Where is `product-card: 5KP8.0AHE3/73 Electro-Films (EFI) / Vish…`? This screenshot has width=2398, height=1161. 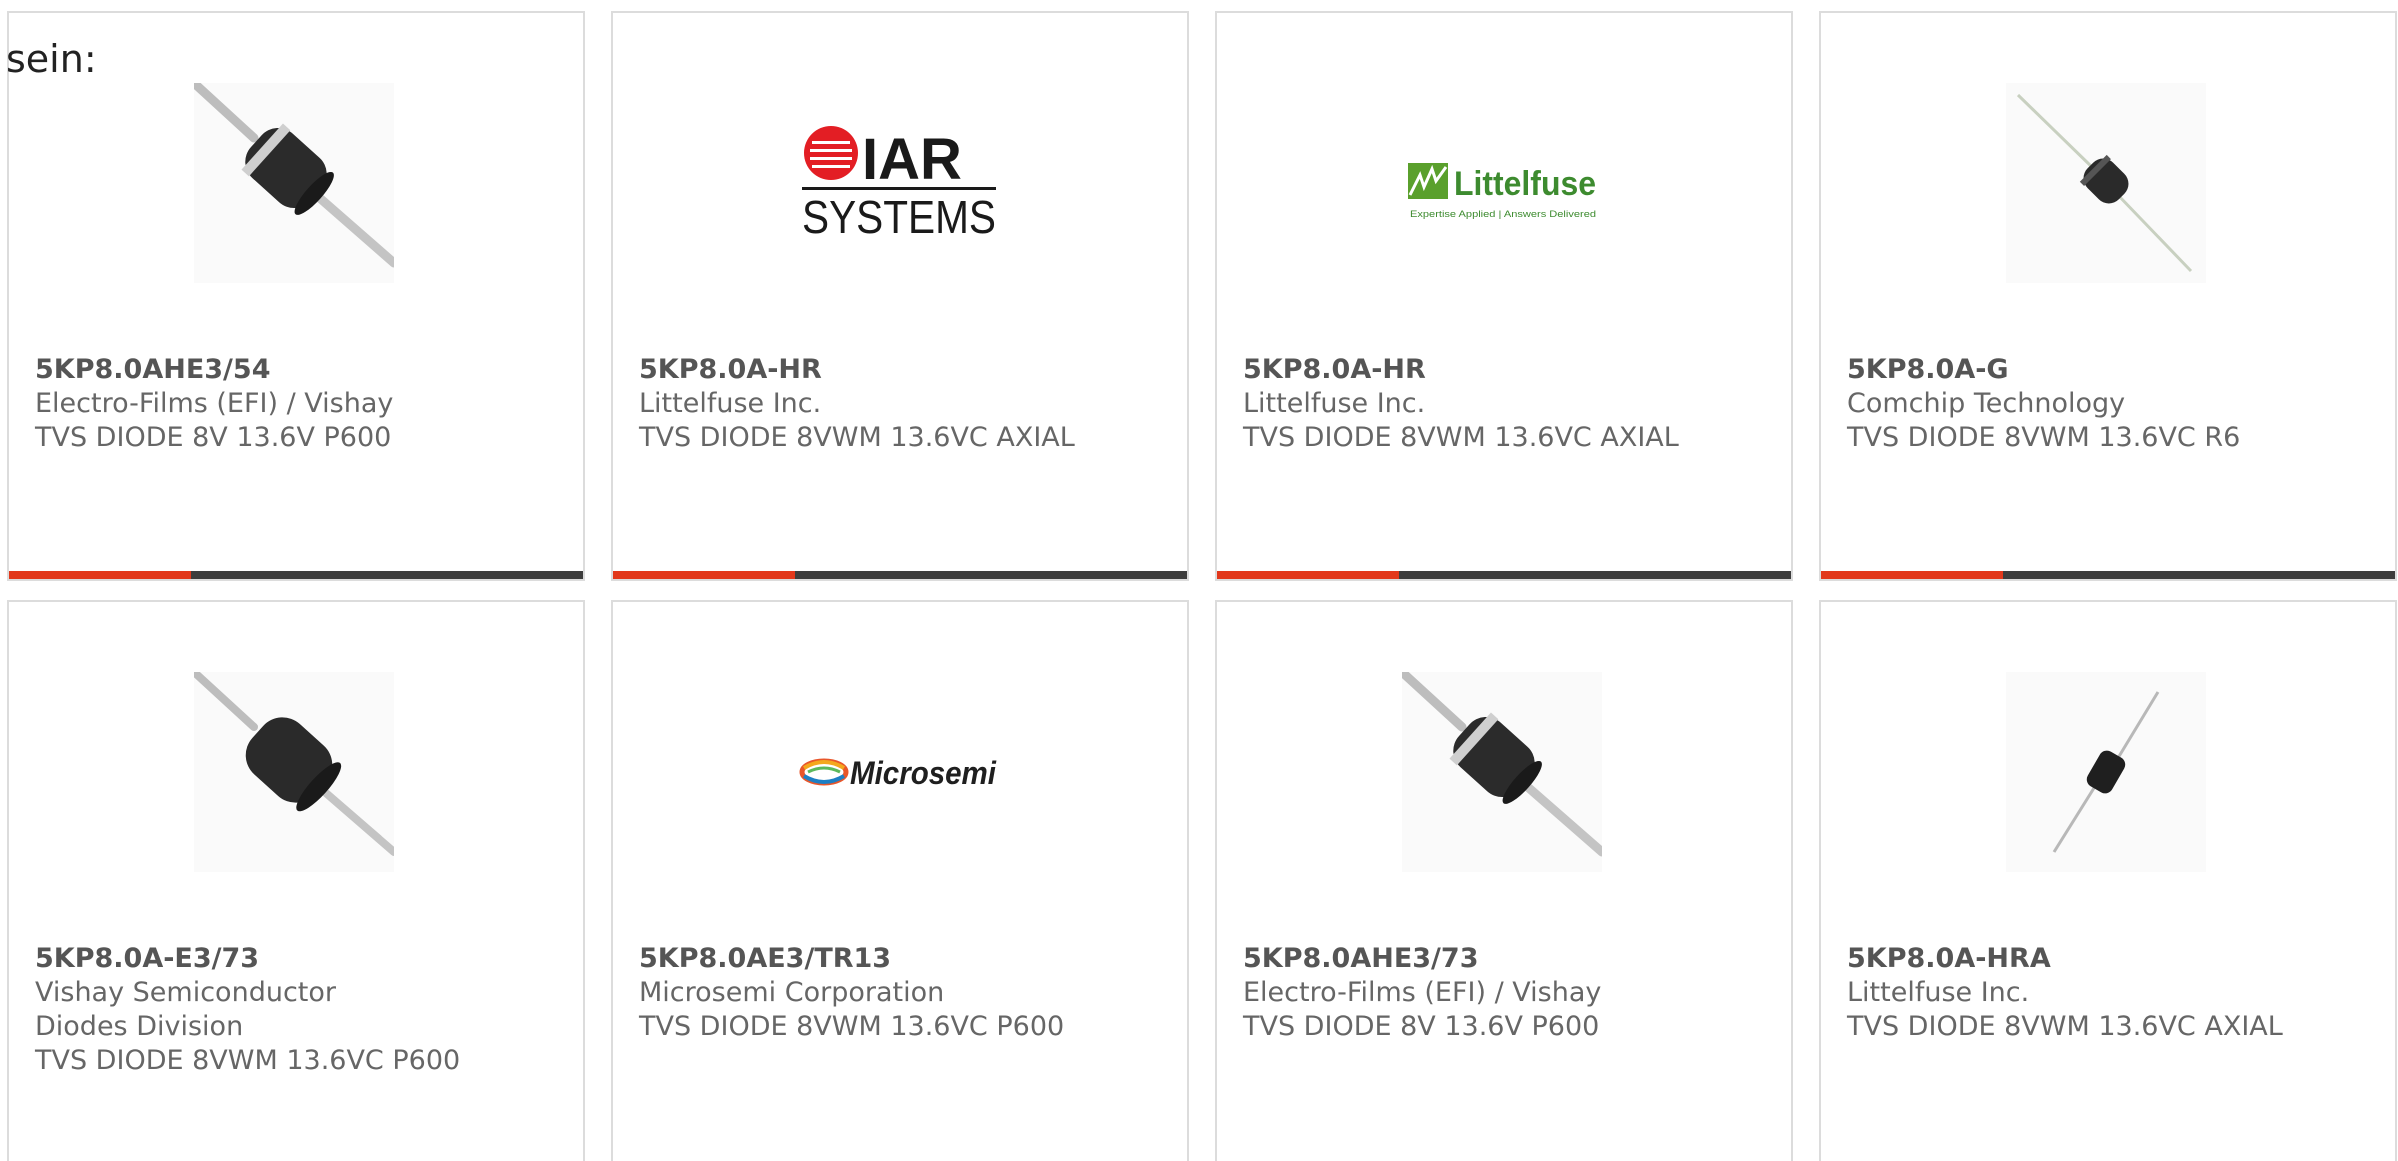 product-card: 5KP8.0AHE3/73 Electro-Films (EFI) / Vish… is located at coordinates (1504, 880).